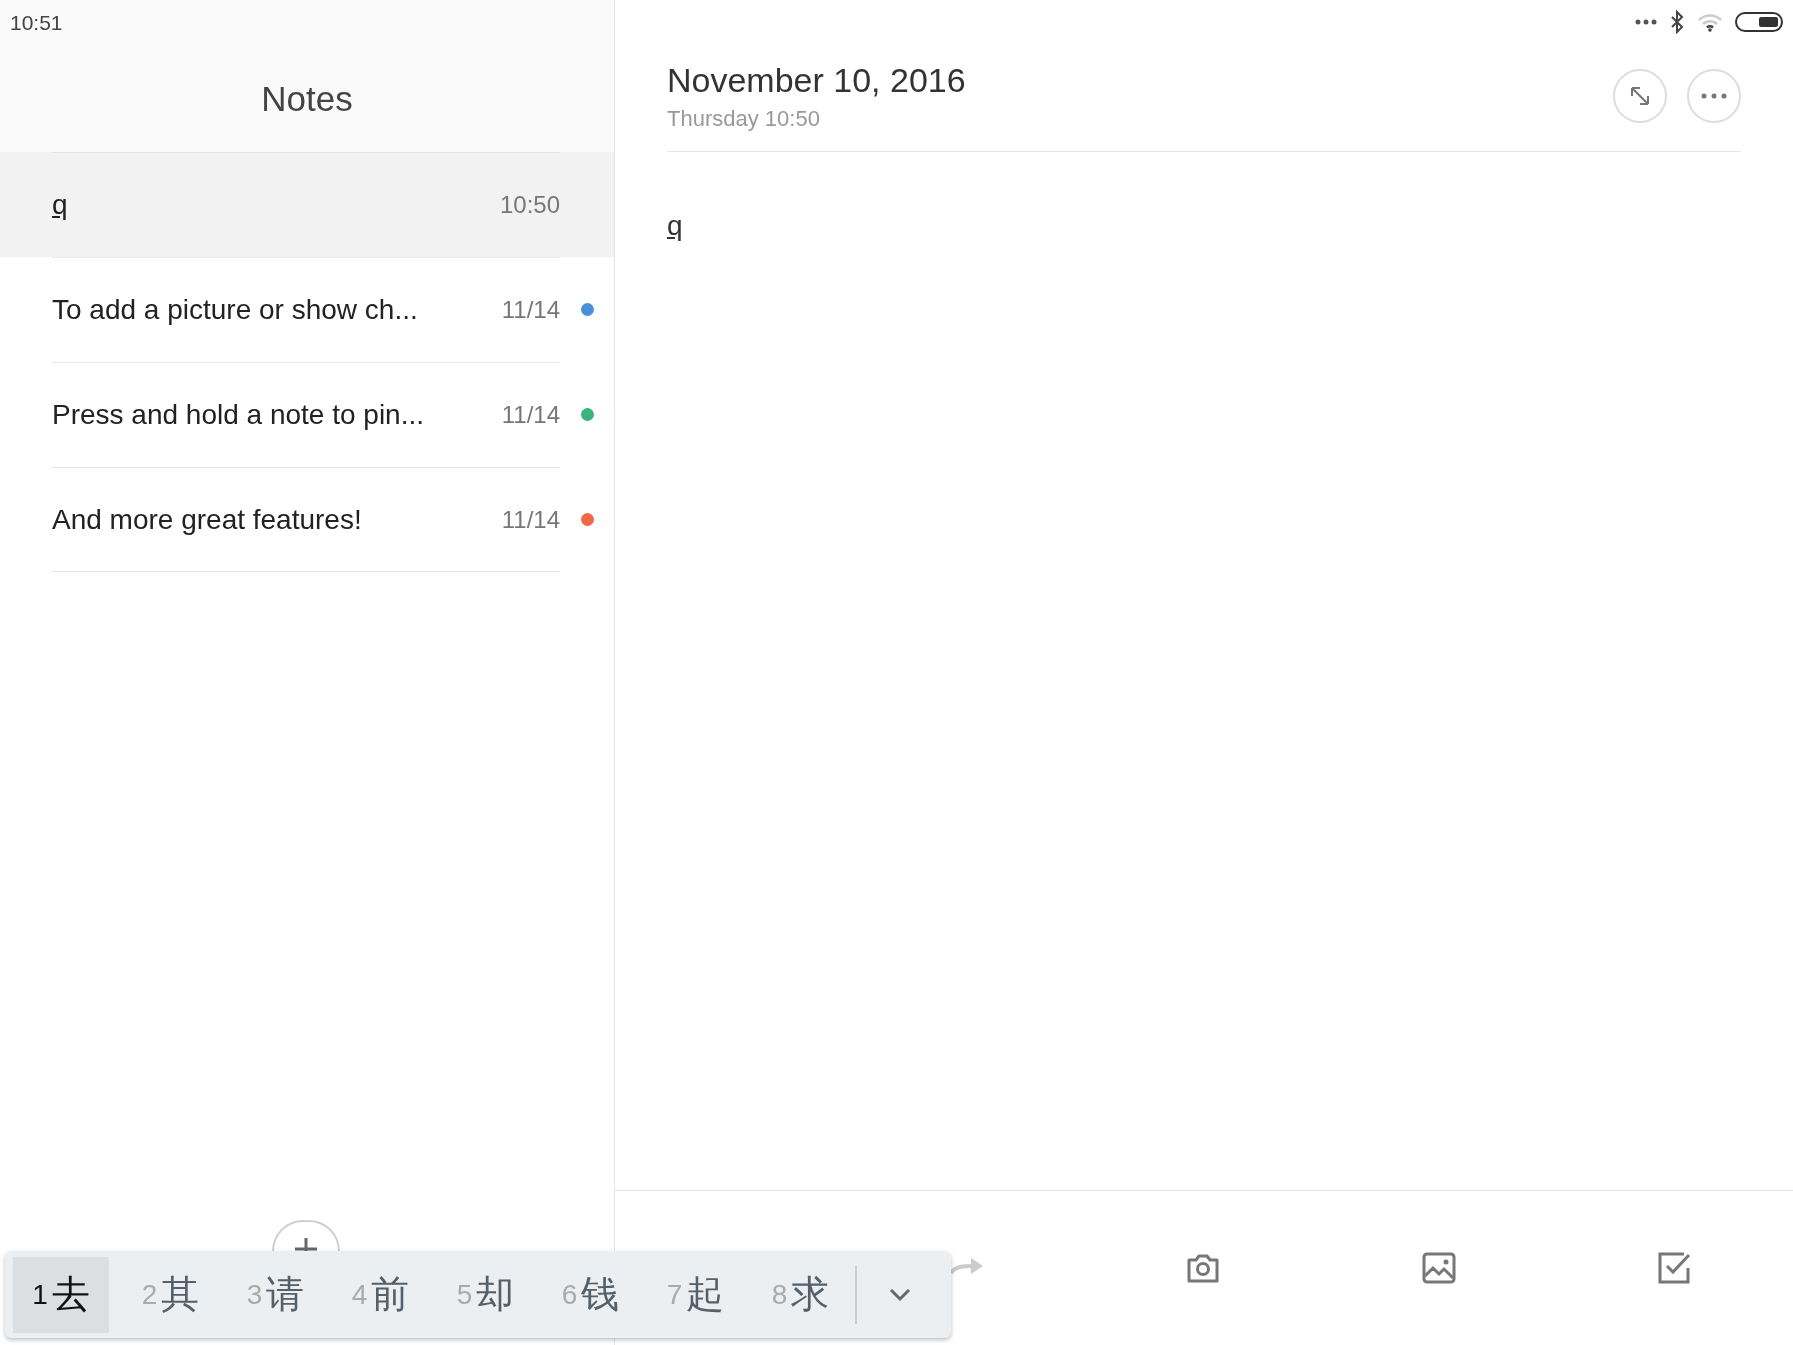 This screenshot has height=1345, width=1793. I want to click on note-title: And more great features!, so click(207, 519).